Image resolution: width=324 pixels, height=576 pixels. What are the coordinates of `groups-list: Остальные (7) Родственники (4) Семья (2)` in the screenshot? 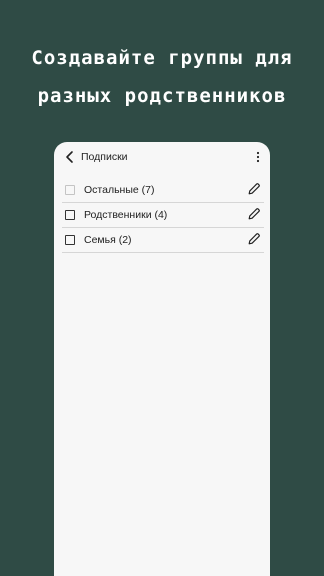 It's located at (163, 215).